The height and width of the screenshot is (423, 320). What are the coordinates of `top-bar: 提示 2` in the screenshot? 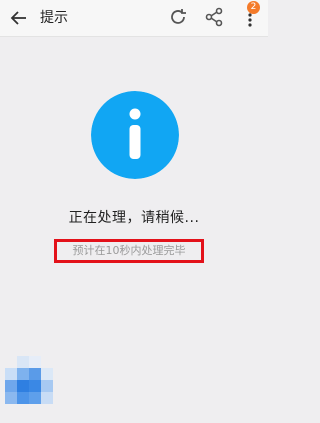 It's located at (134, 18).